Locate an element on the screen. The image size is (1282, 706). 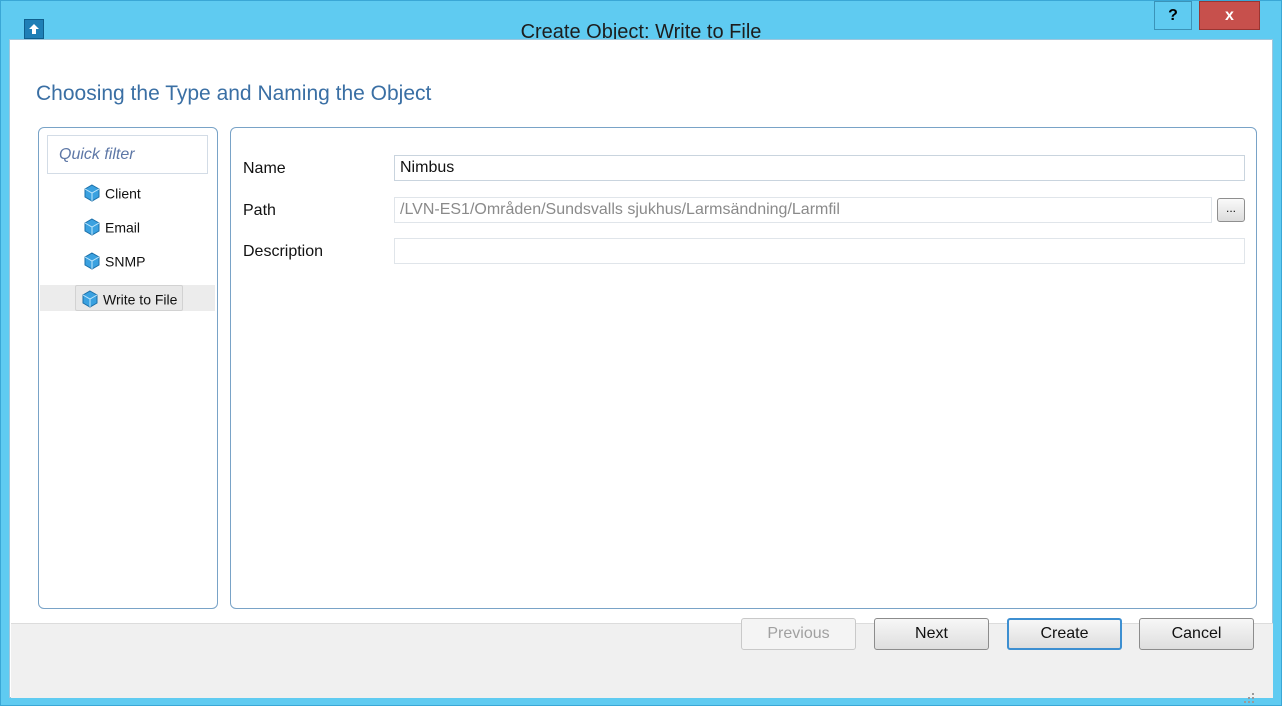
path-label: Path is located at coordinates (259, 210).